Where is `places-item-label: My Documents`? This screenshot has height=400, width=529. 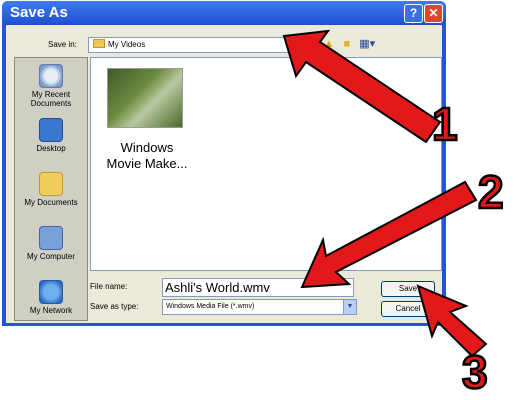
places-item-label: My Documents is located at coordinates (51, 202).